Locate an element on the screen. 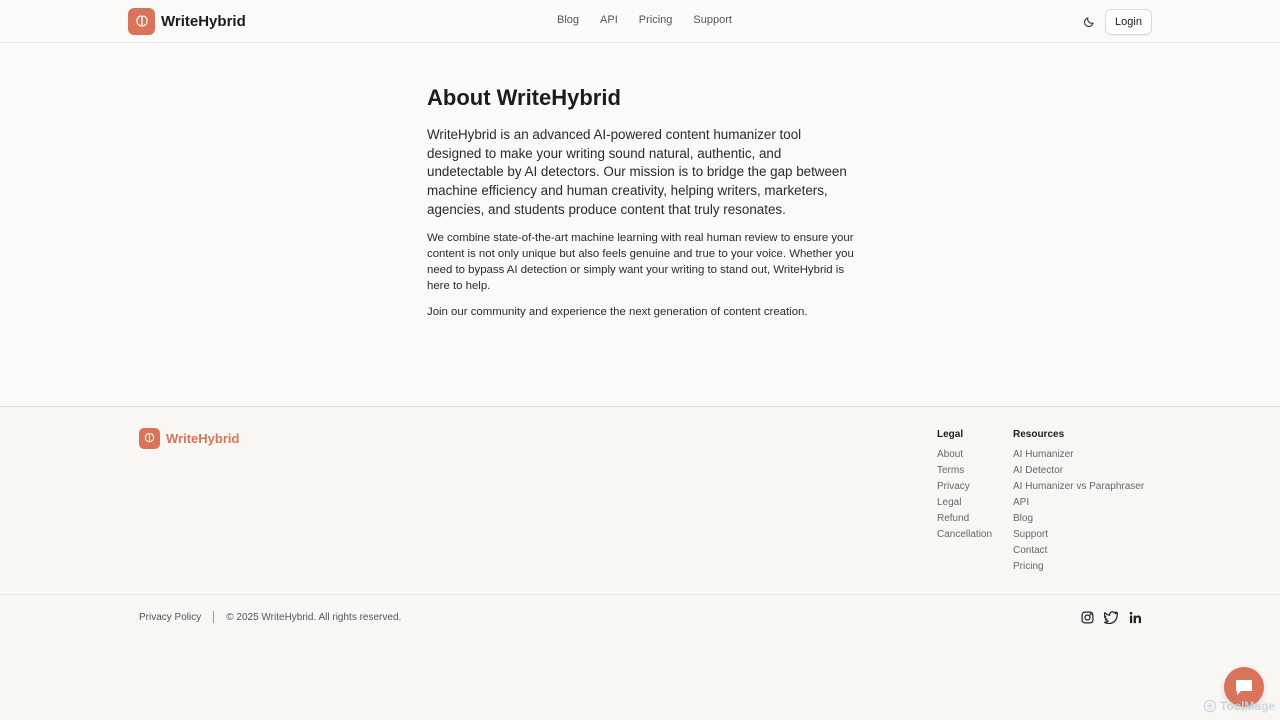 The height and width of the screenshot is (720, 1280). watermark-text: ToolMage is located at coordinates (1248, 706).